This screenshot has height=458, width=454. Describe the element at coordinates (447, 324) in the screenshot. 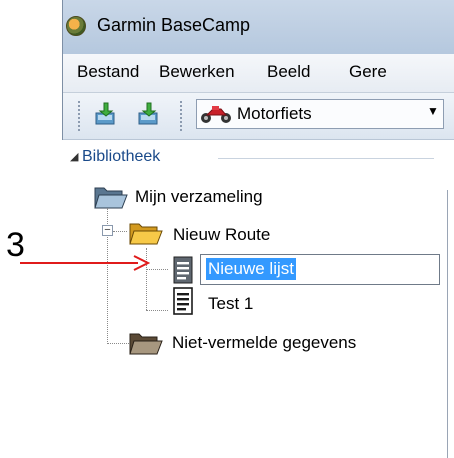

I see `panel-divider` at that location.